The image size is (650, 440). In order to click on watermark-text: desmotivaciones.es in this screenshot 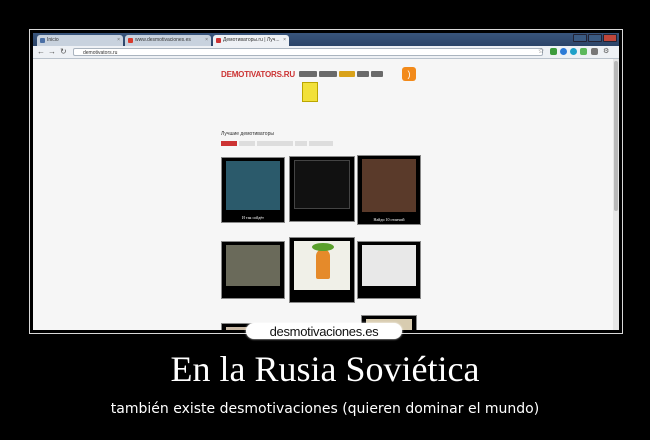, I will do `click(324, 331)`.